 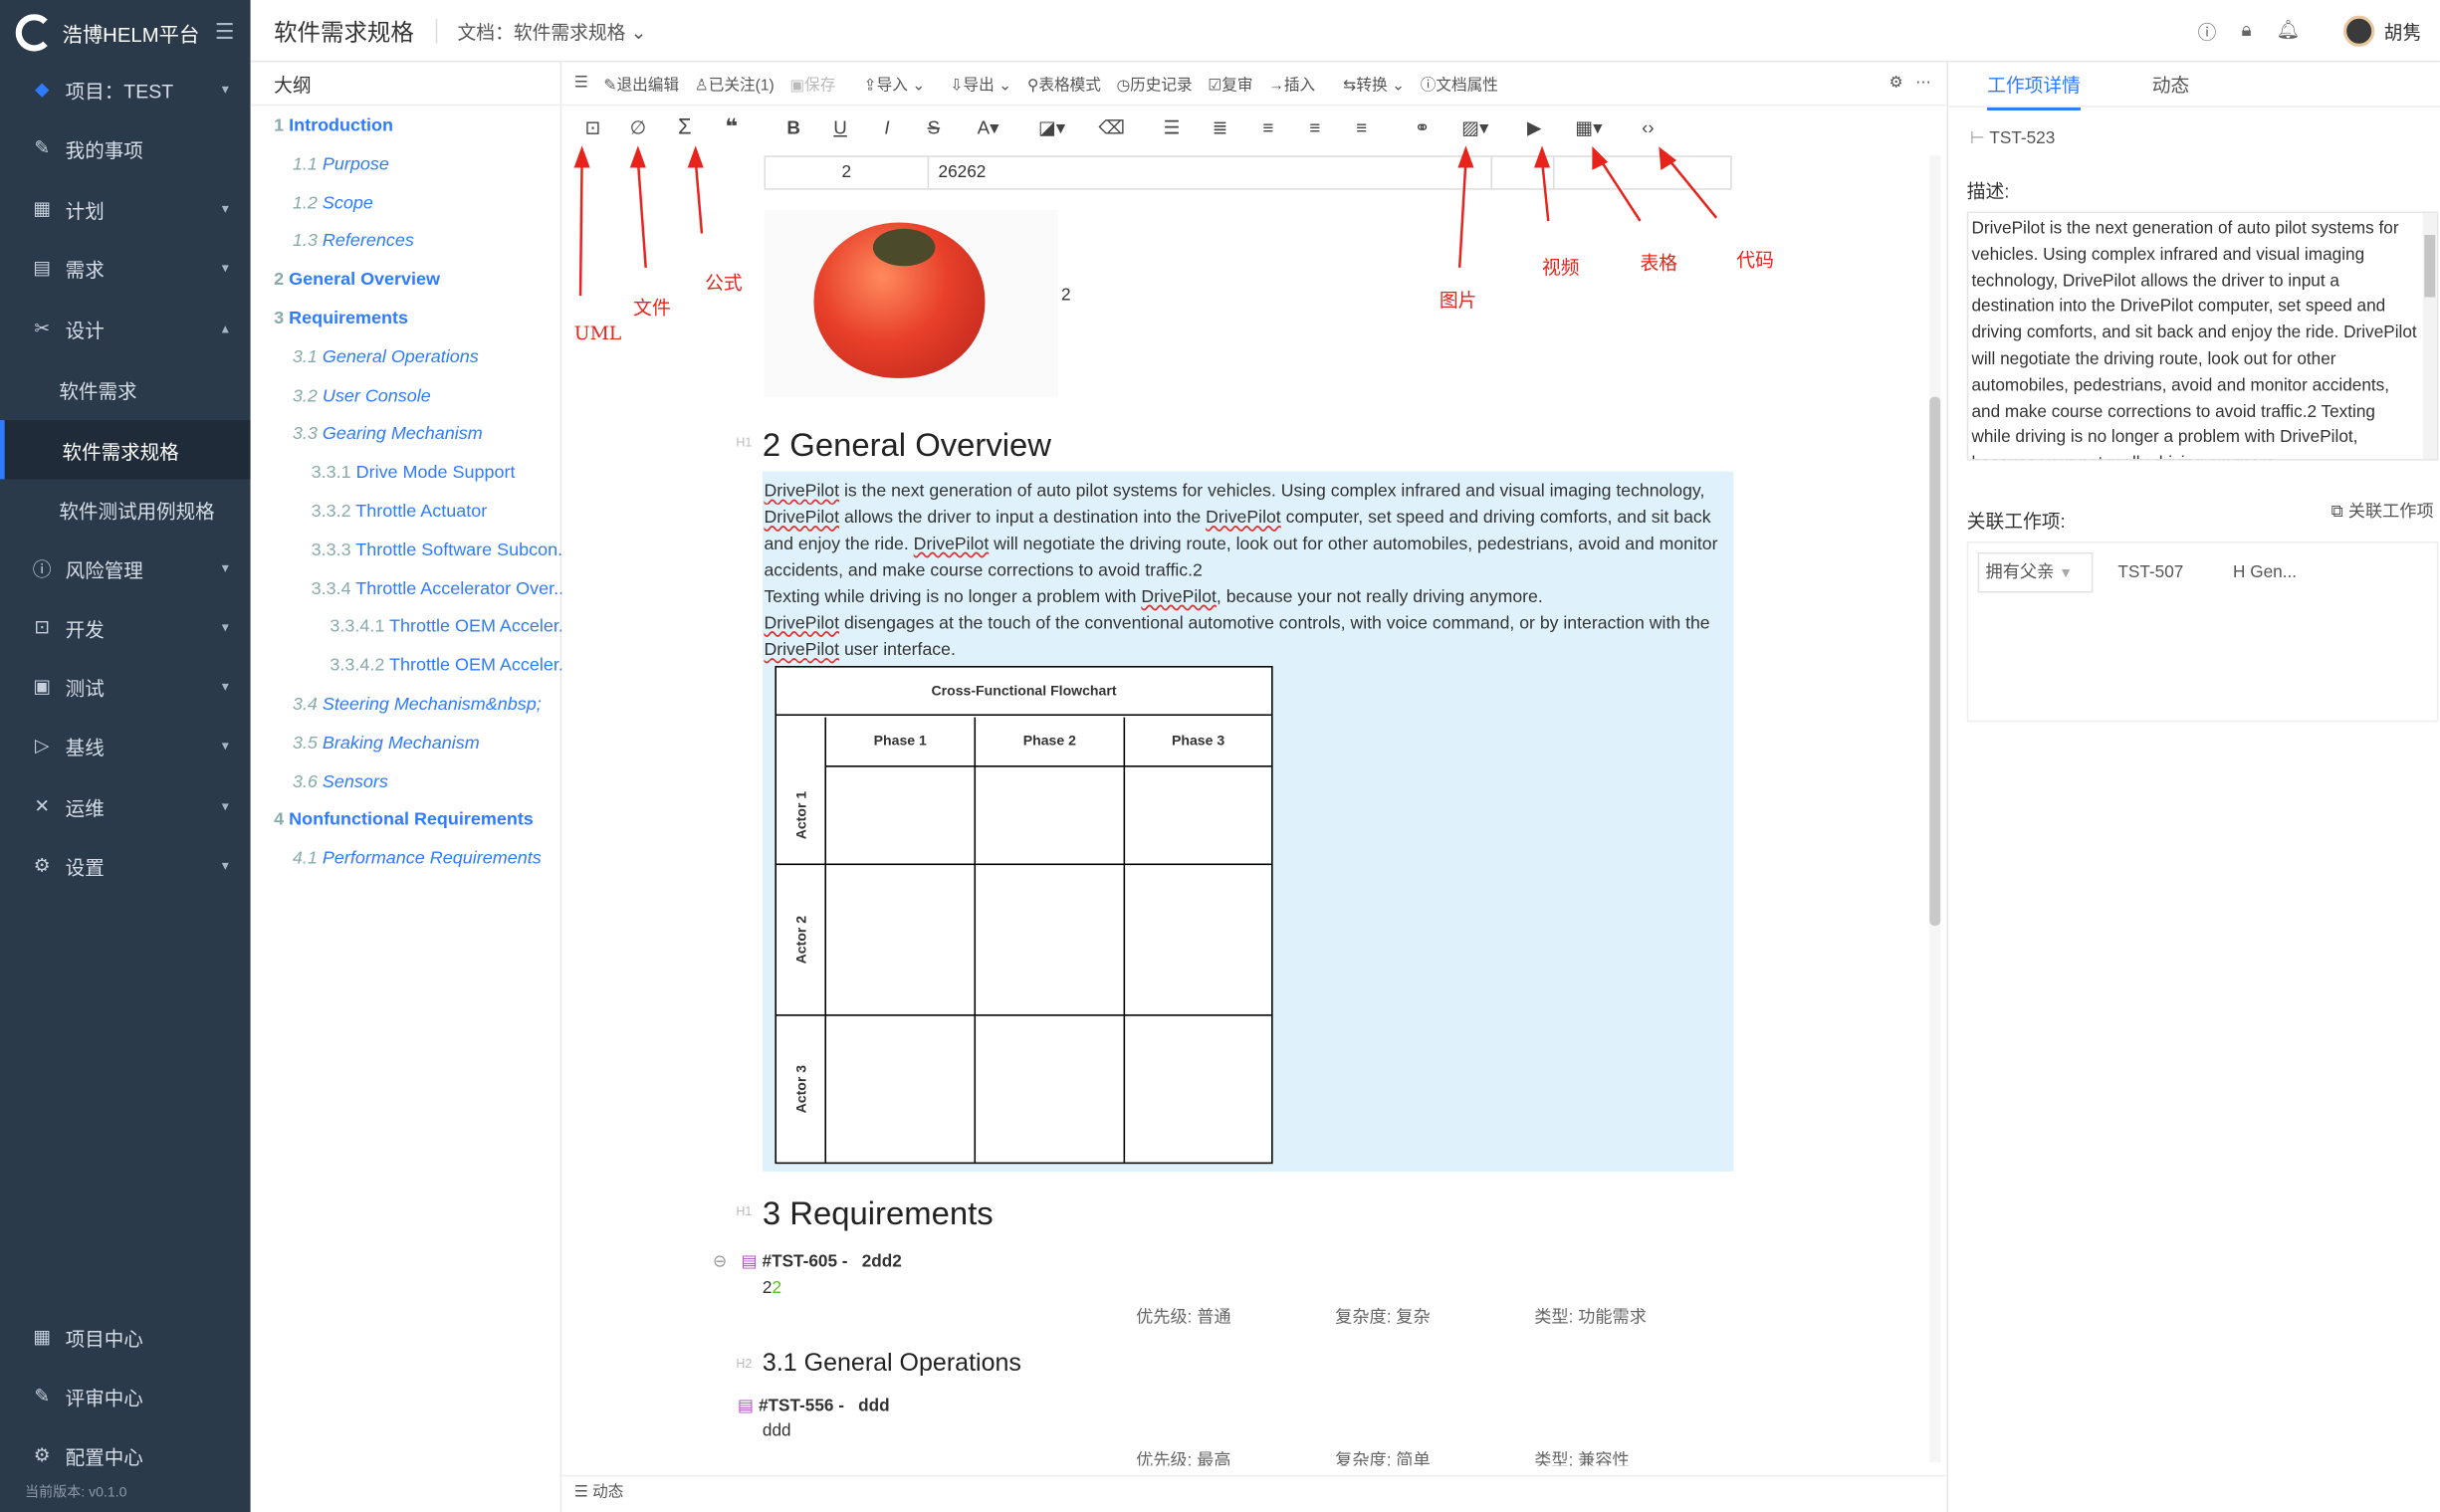 What do you see at coordinates (436, 787) in the screenshot?
I see `outline-item: 3.6 Sensors` at bounding box center [436, 787].